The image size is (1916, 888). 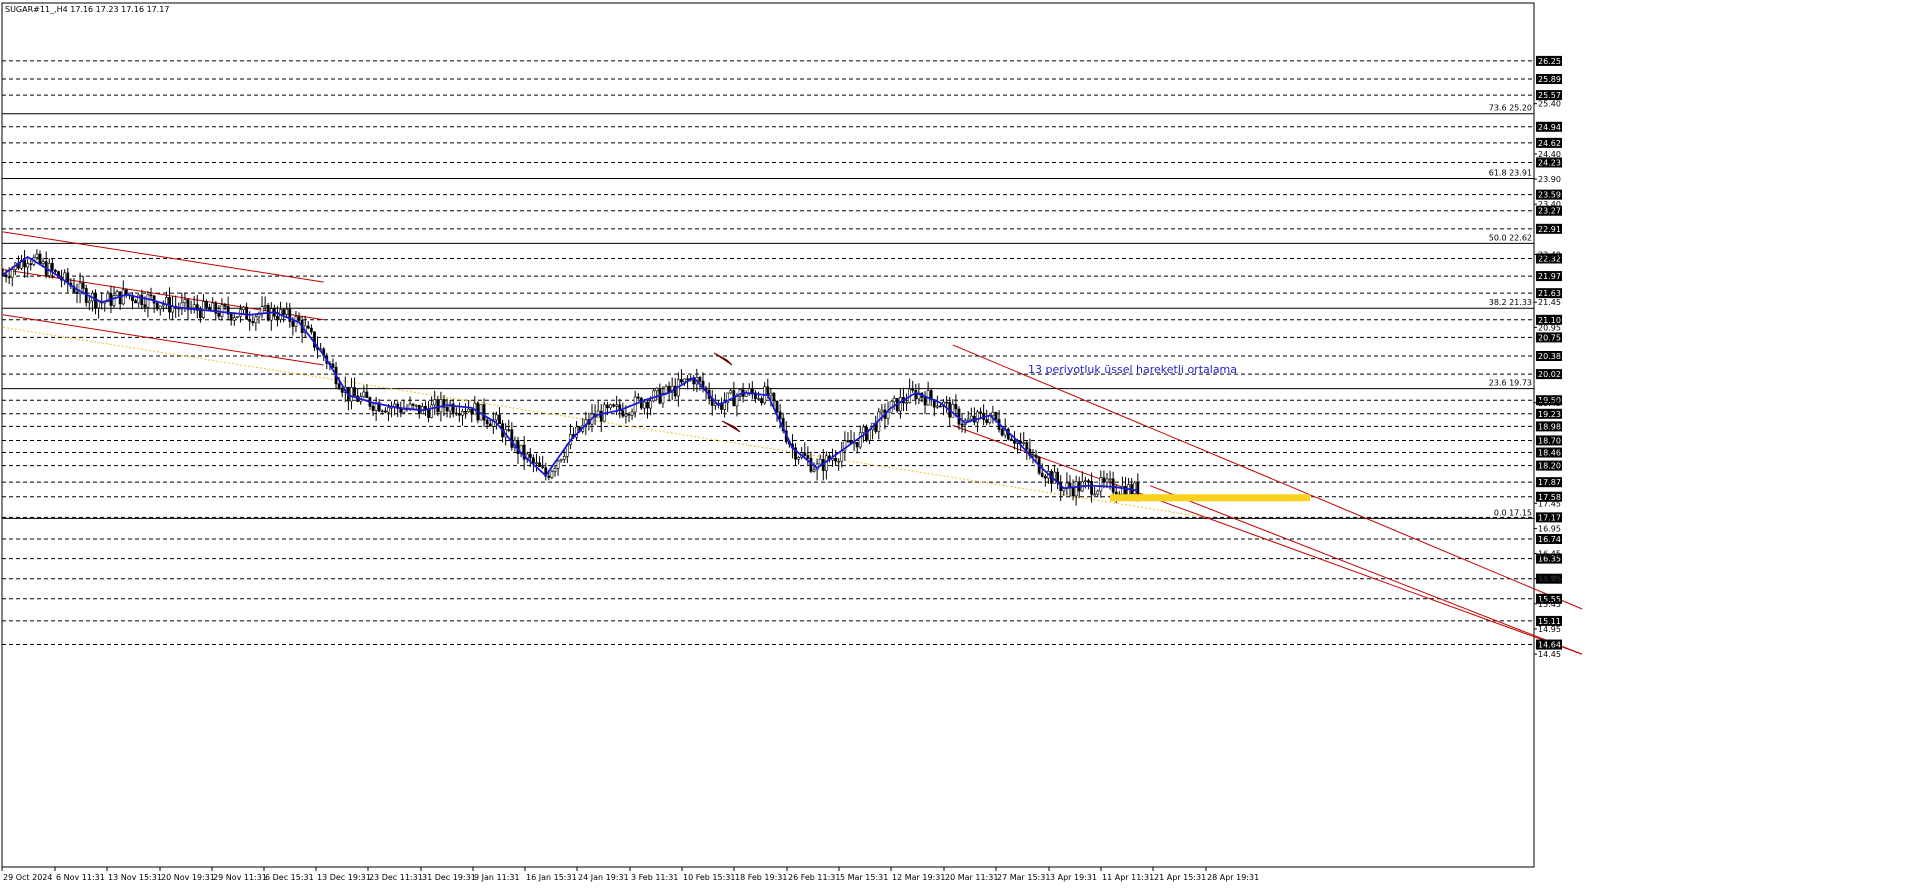 What do you see at coordinates (1549, 79) in the screenshot?
I see `price-level-label: 25.89` at bounding box center [1549, 79].